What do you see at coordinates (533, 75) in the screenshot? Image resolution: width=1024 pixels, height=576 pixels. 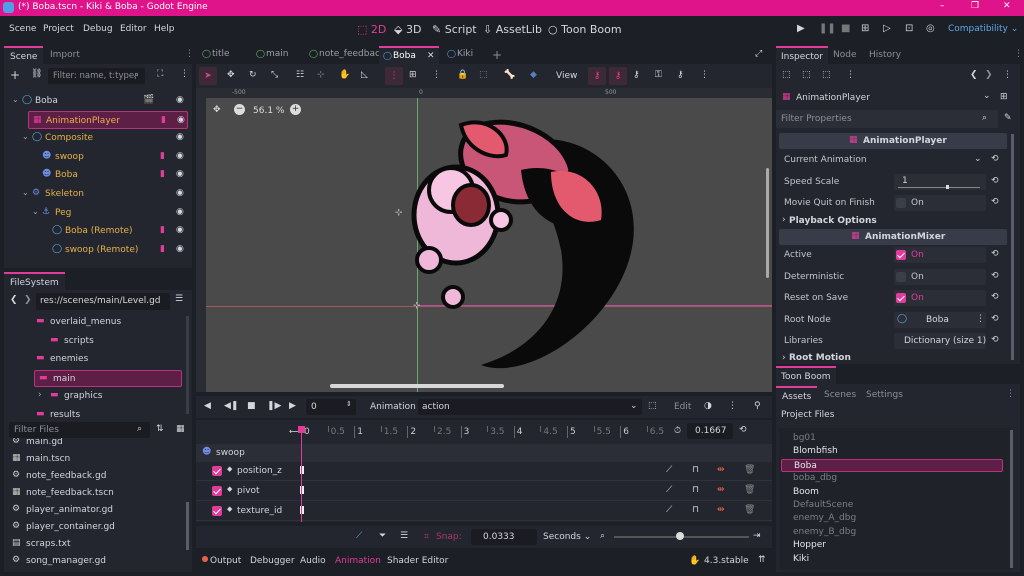 I see `layer-icon: ◆` at bounding box center [533, 75].